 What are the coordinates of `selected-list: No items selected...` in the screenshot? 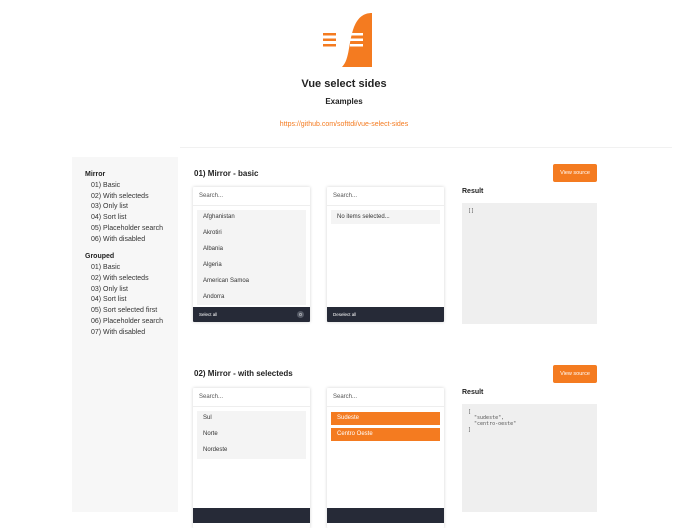 It's located at (385, 217).